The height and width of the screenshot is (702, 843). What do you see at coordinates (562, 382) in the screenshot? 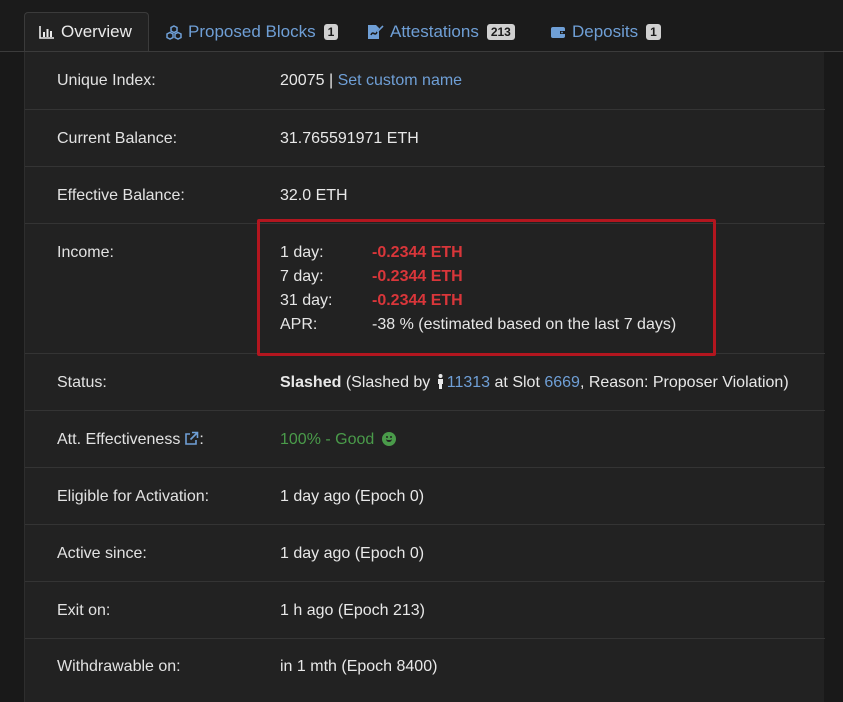
I see `slot-link: 6669` at bounding box center [562, 382].